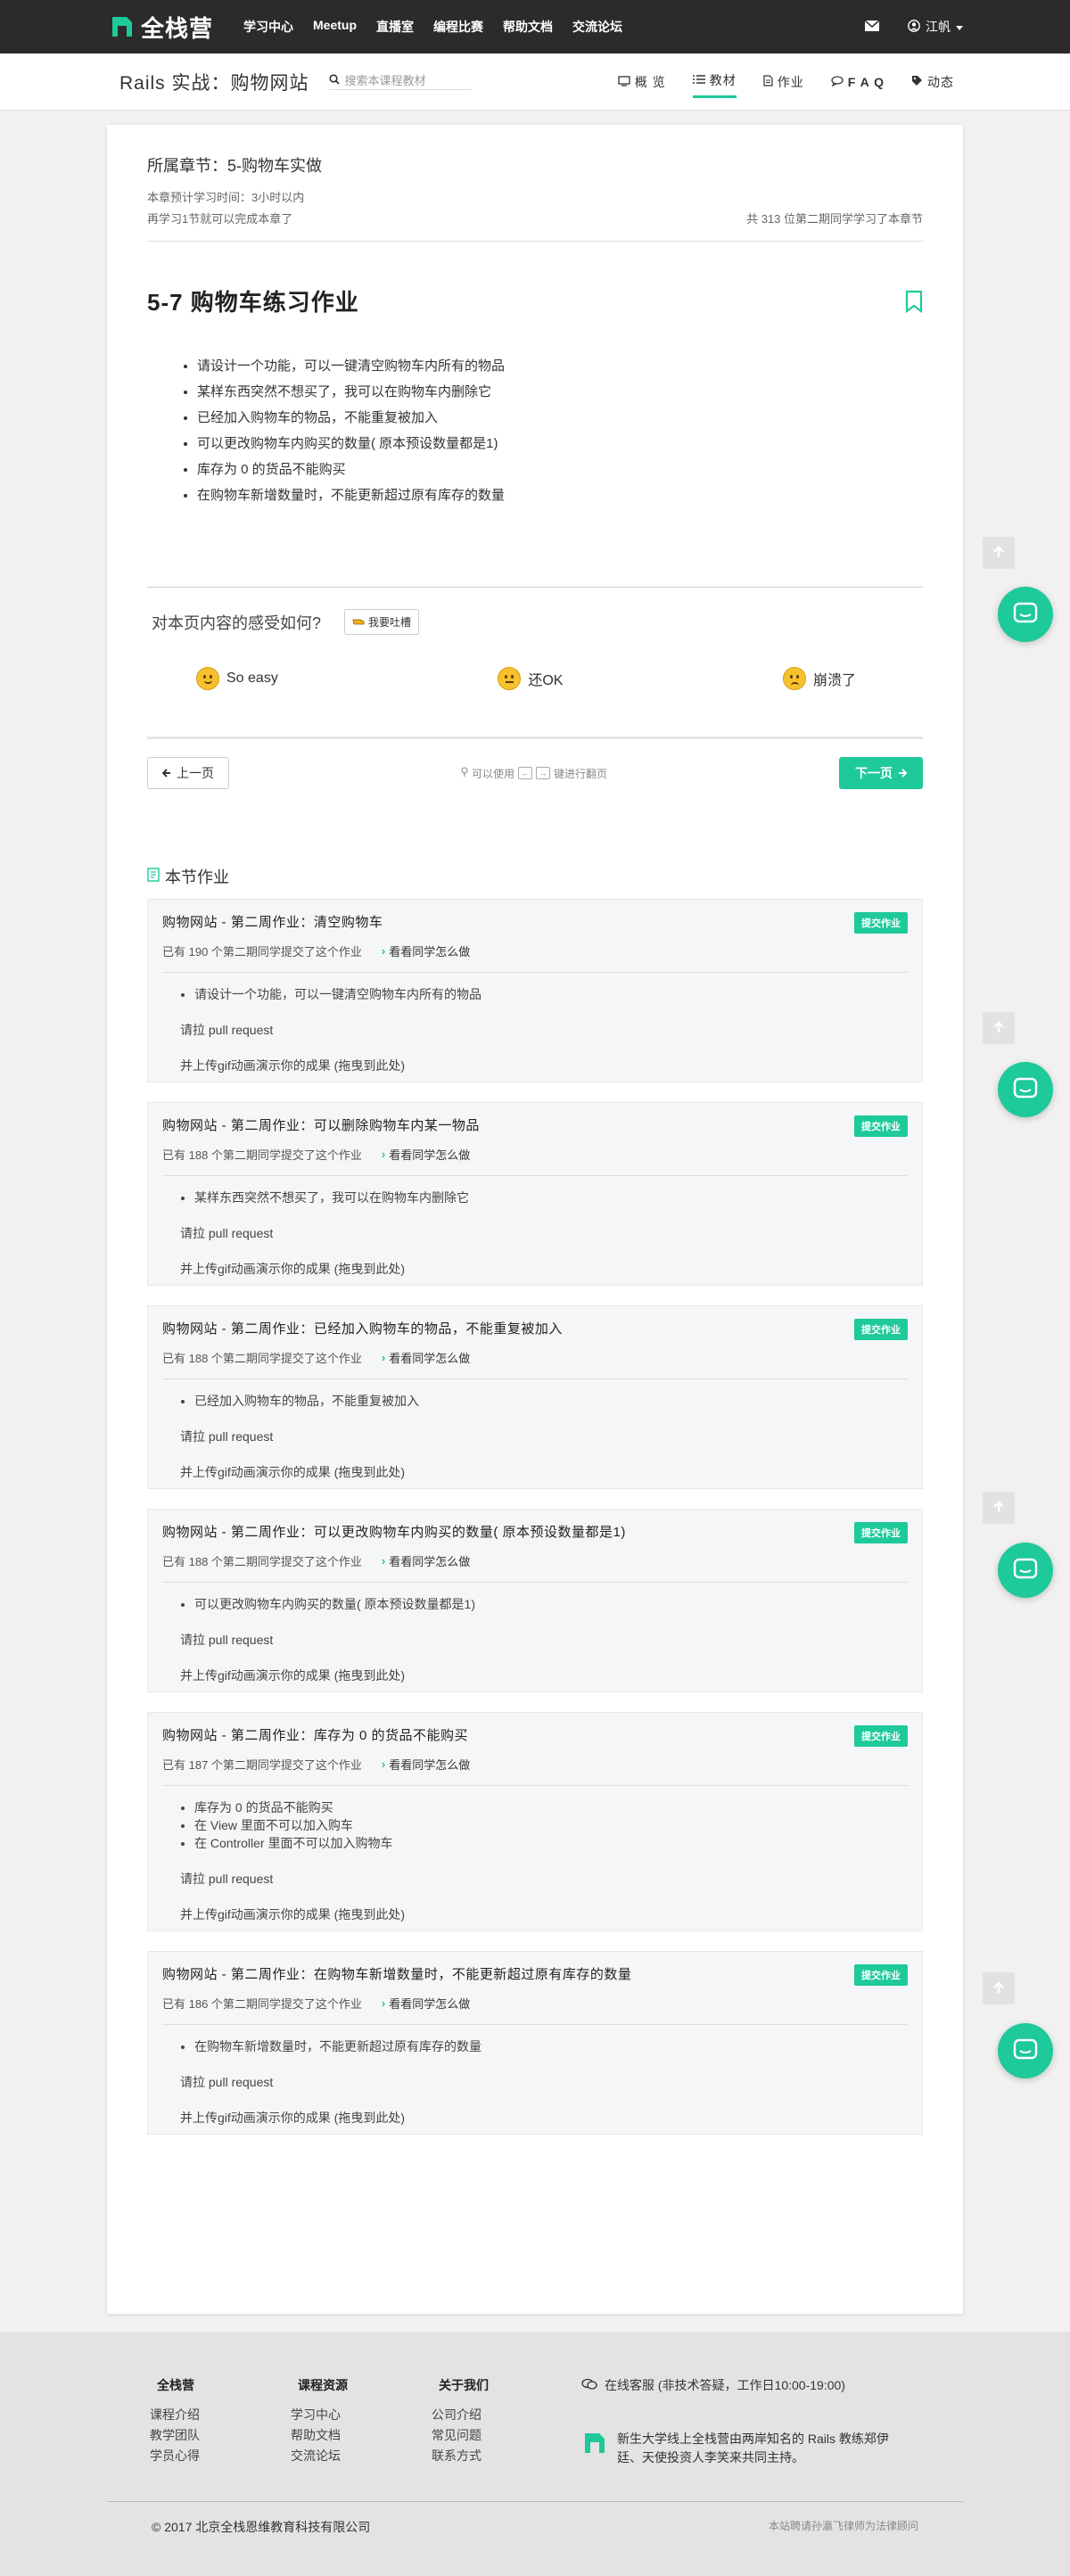 The width and height of the screenshot is (1070, 2576). Describe the element at coordinates (834, 219) in the screenshot. I see `chapter-progress: 共 313 位第二期同学学习了本章节` at that location.